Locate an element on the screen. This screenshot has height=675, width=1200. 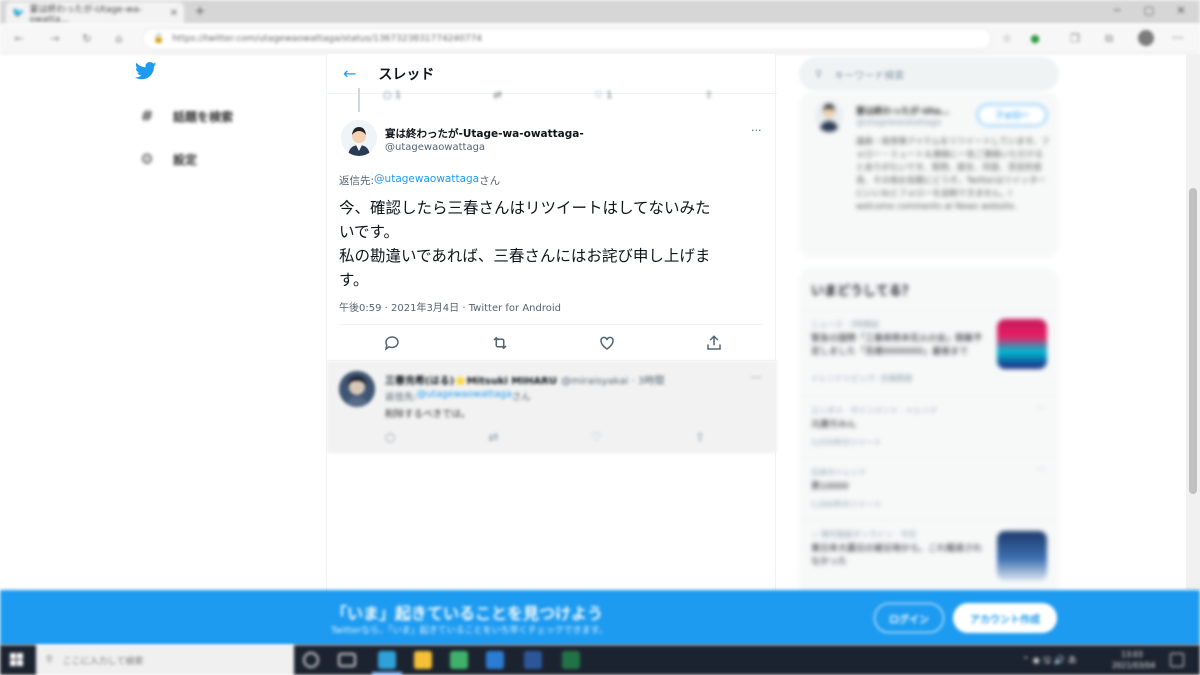
browser-menu-icon: ··· is located at coordinates (1177, 38).